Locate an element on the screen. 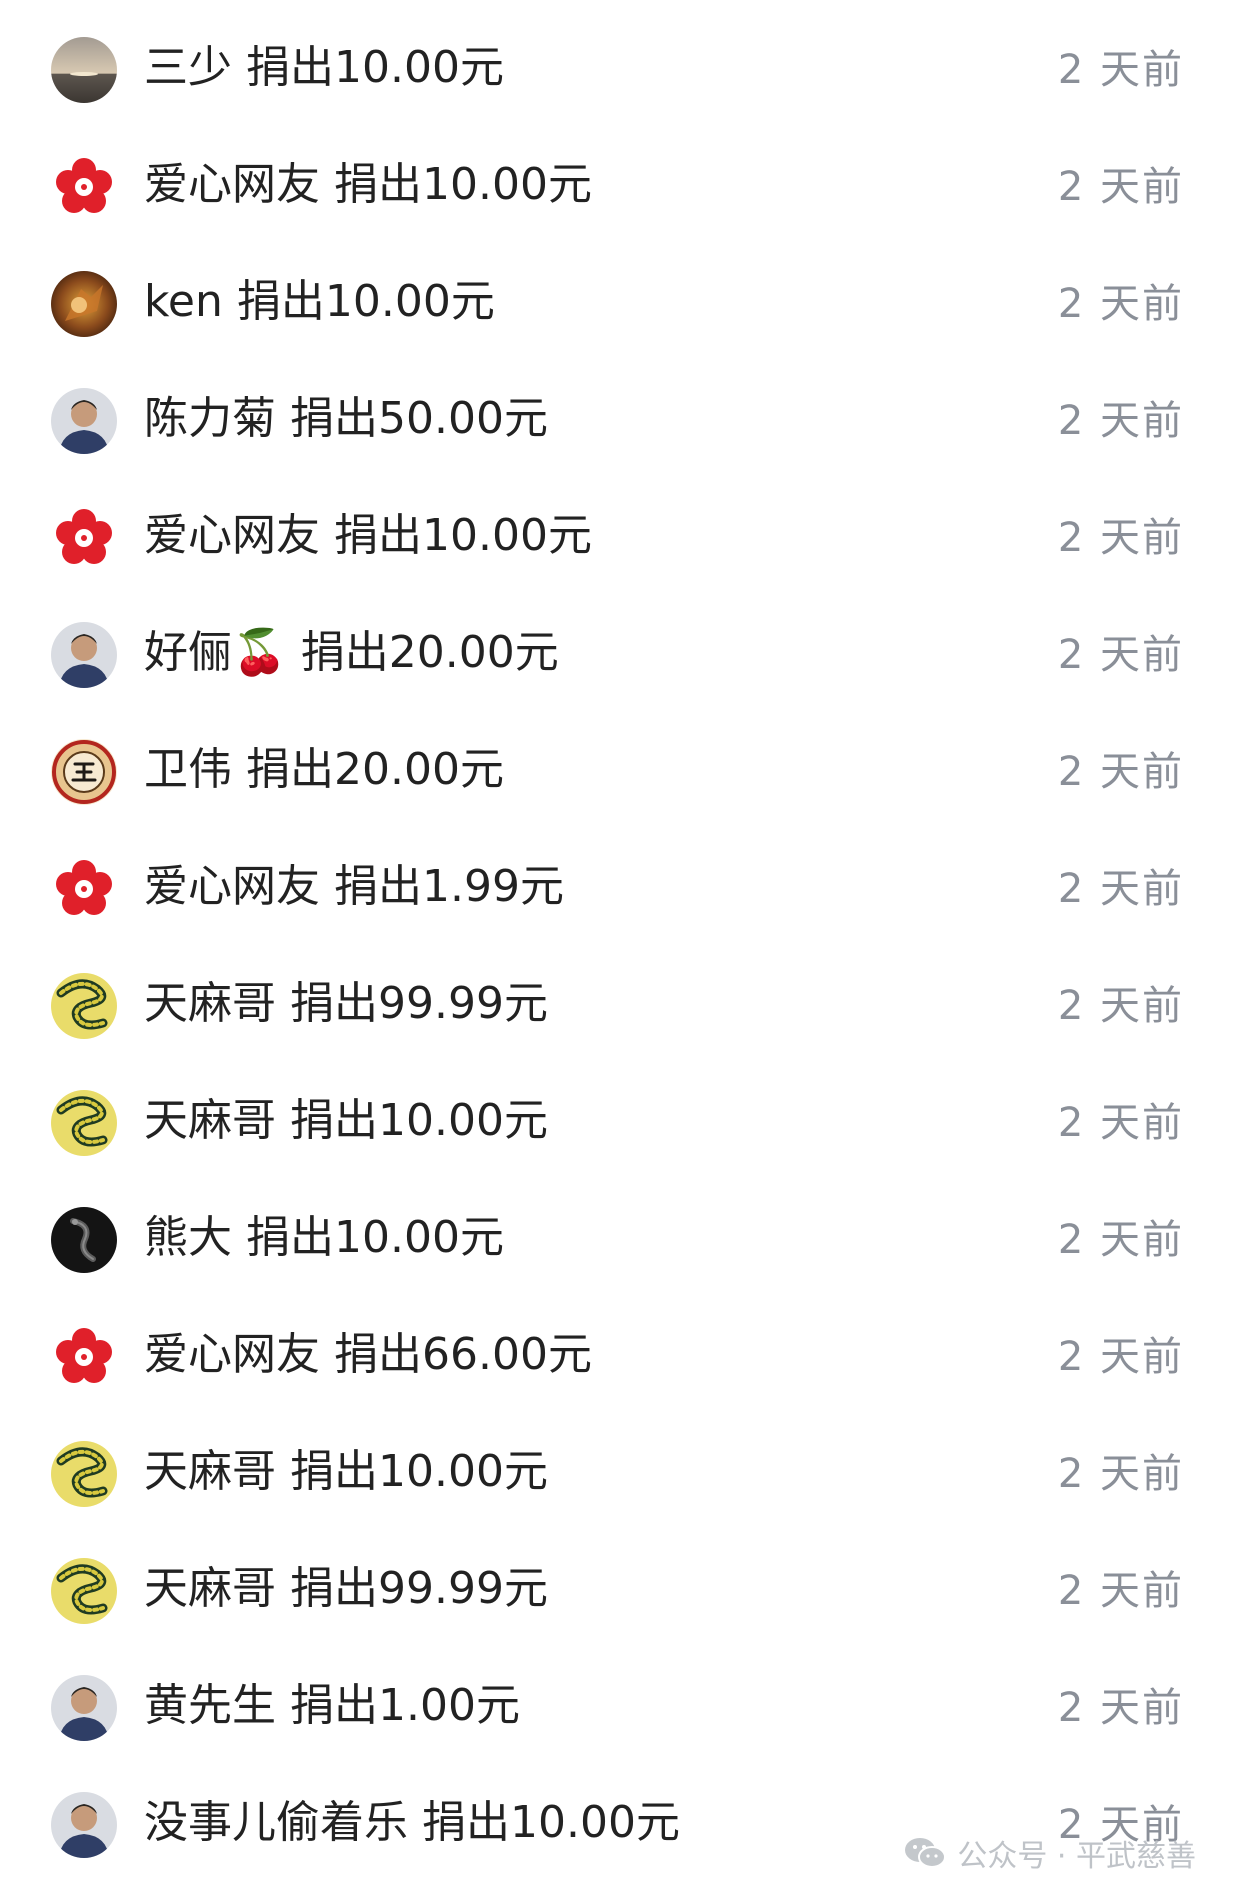 Image resolution: width=1236 pixels, height=1901 pixels. donation-text: 三少 捐出10.00元 is located at coordinates (324, 68).